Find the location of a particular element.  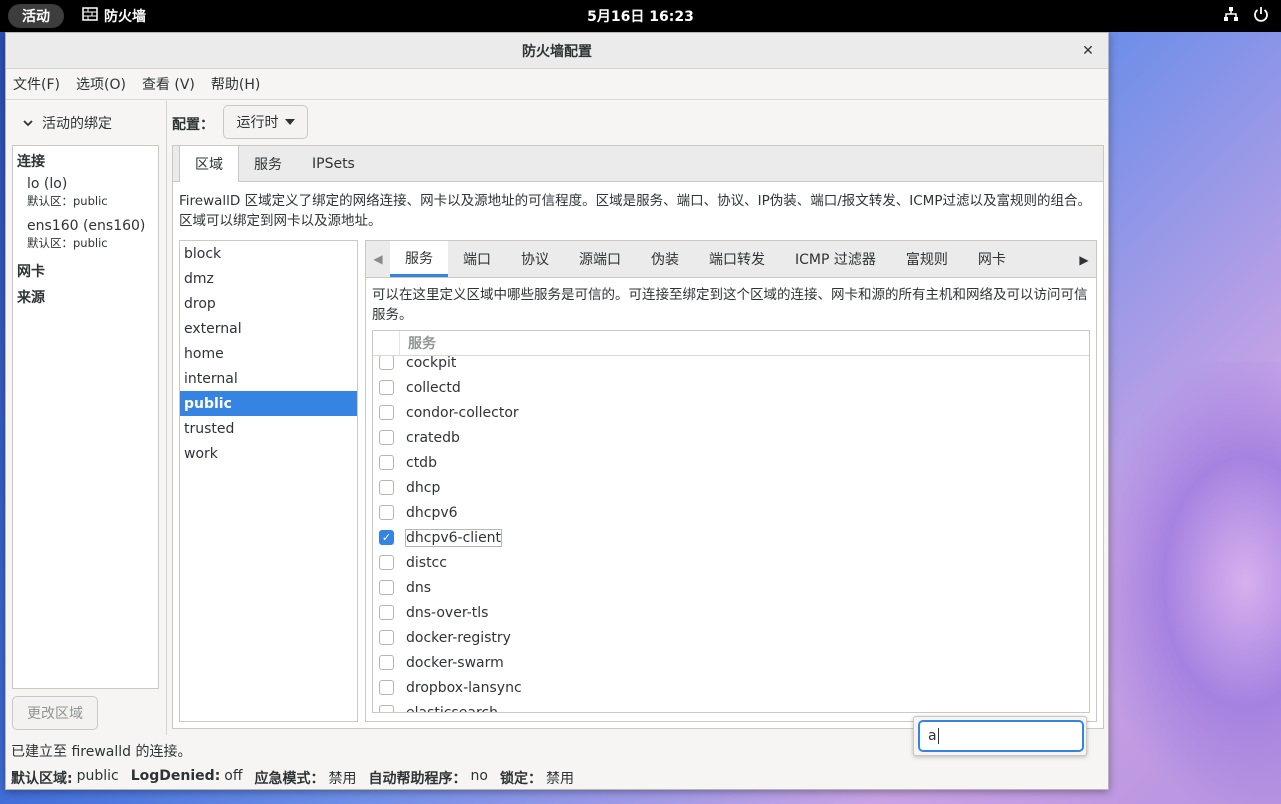

service-name: cratedb is located at coordinates (433, 437).